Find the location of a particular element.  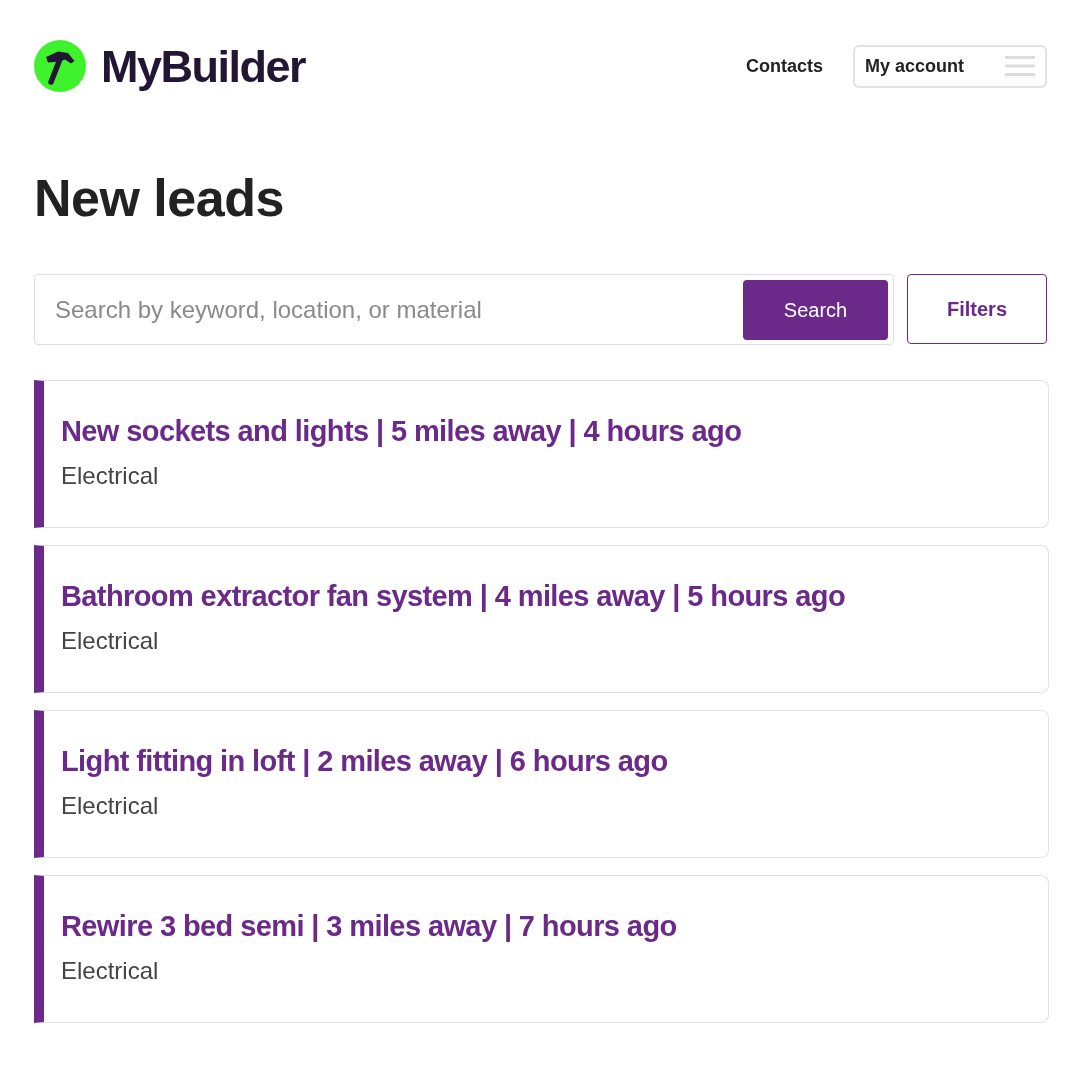

logo-text: MyBuilder is located at coordinates (203, 66).